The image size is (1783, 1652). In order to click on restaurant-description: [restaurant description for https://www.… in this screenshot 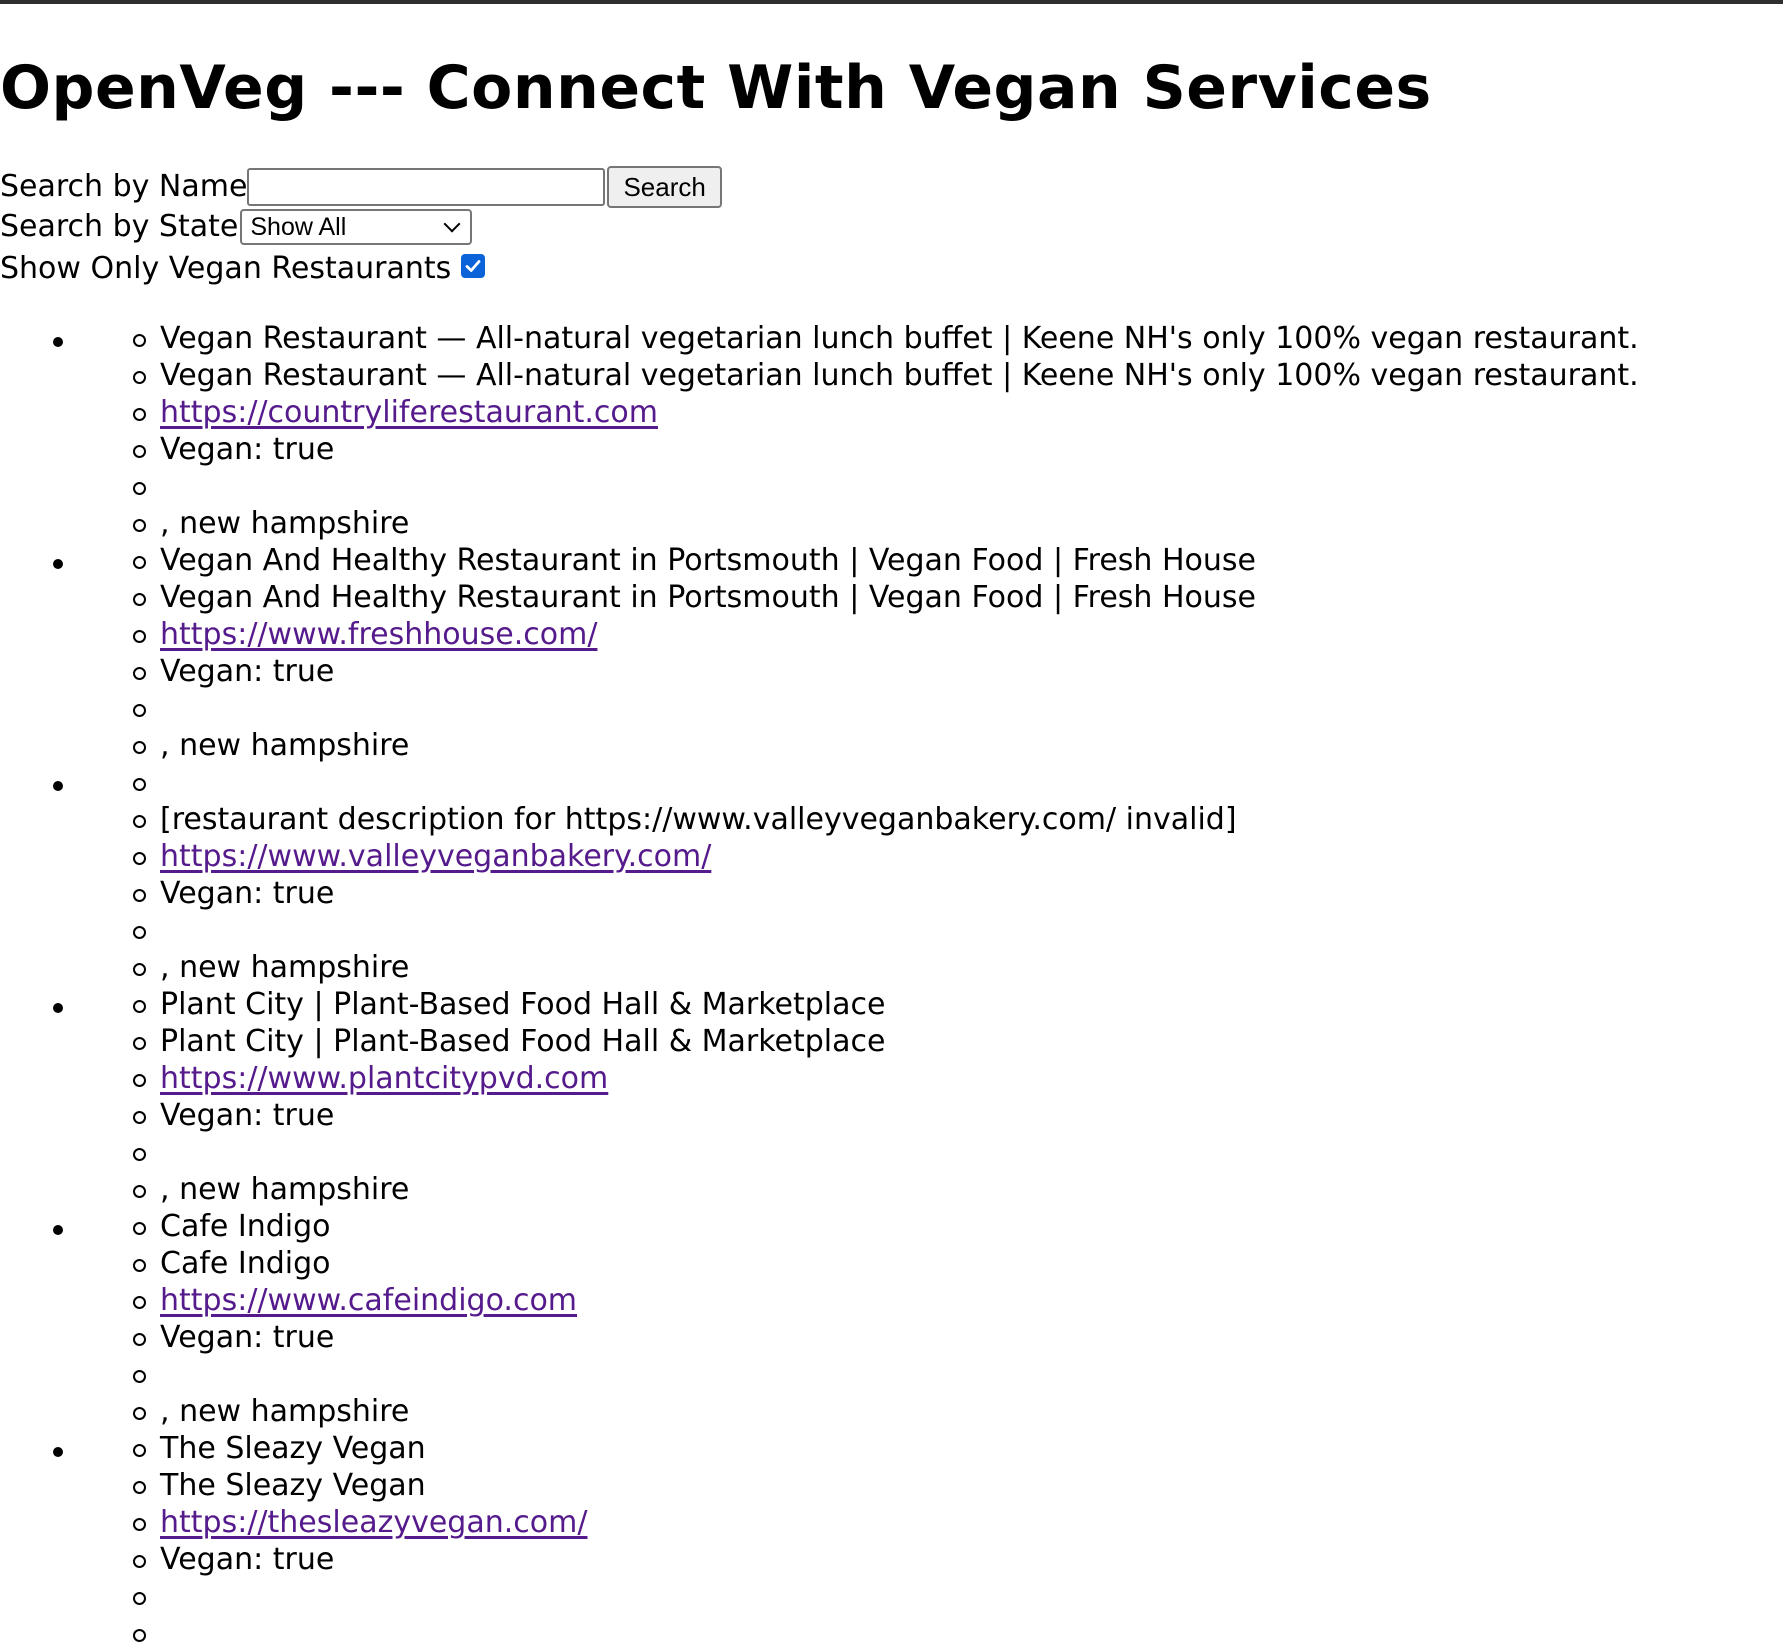, I will do `click(698, 819)`.